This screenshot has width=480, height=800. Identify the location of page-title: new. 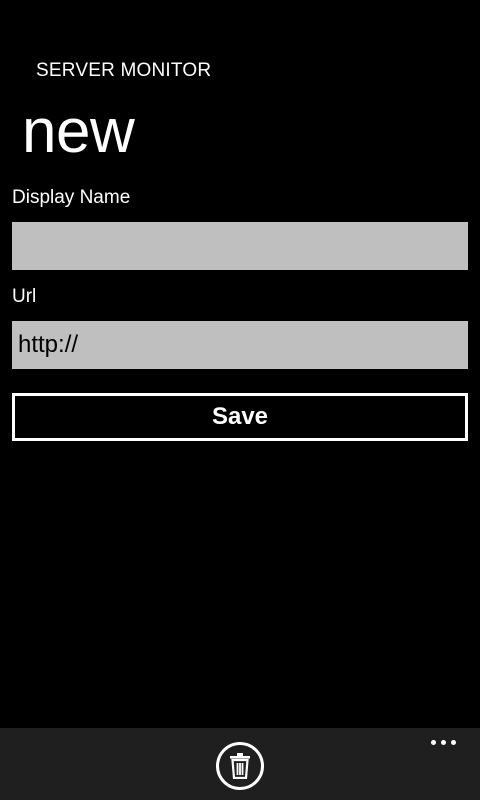
(78, 131).